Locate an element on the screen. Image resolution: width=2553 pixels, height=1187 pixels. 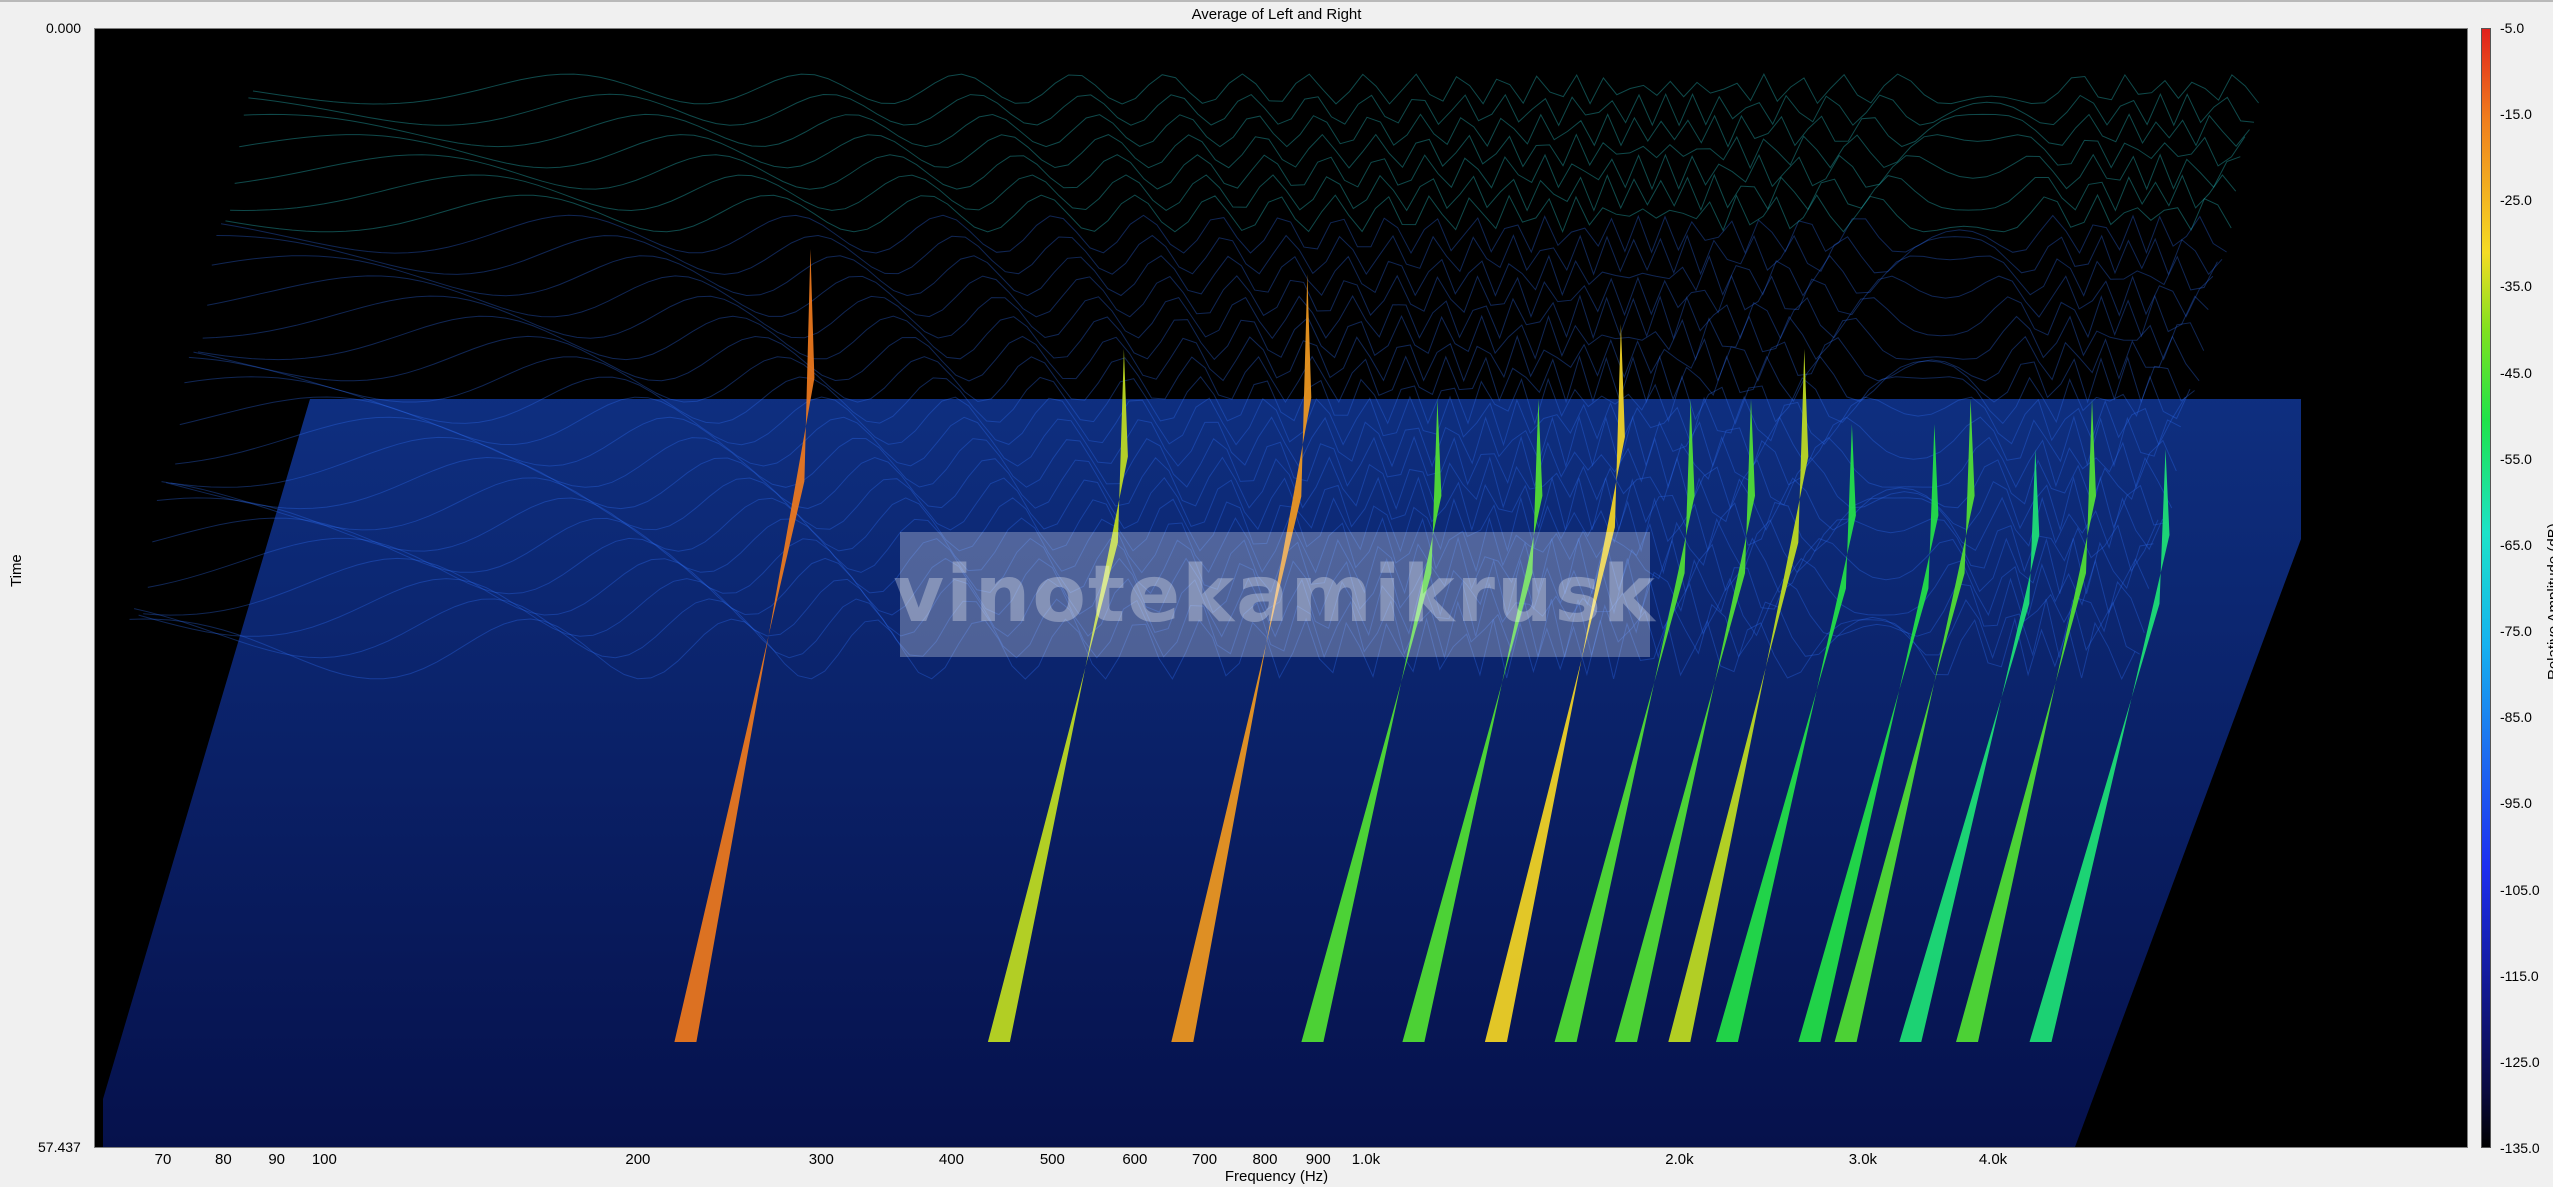
colorbar-tick-label: -85.0 is located at coordinates (2516, 717).